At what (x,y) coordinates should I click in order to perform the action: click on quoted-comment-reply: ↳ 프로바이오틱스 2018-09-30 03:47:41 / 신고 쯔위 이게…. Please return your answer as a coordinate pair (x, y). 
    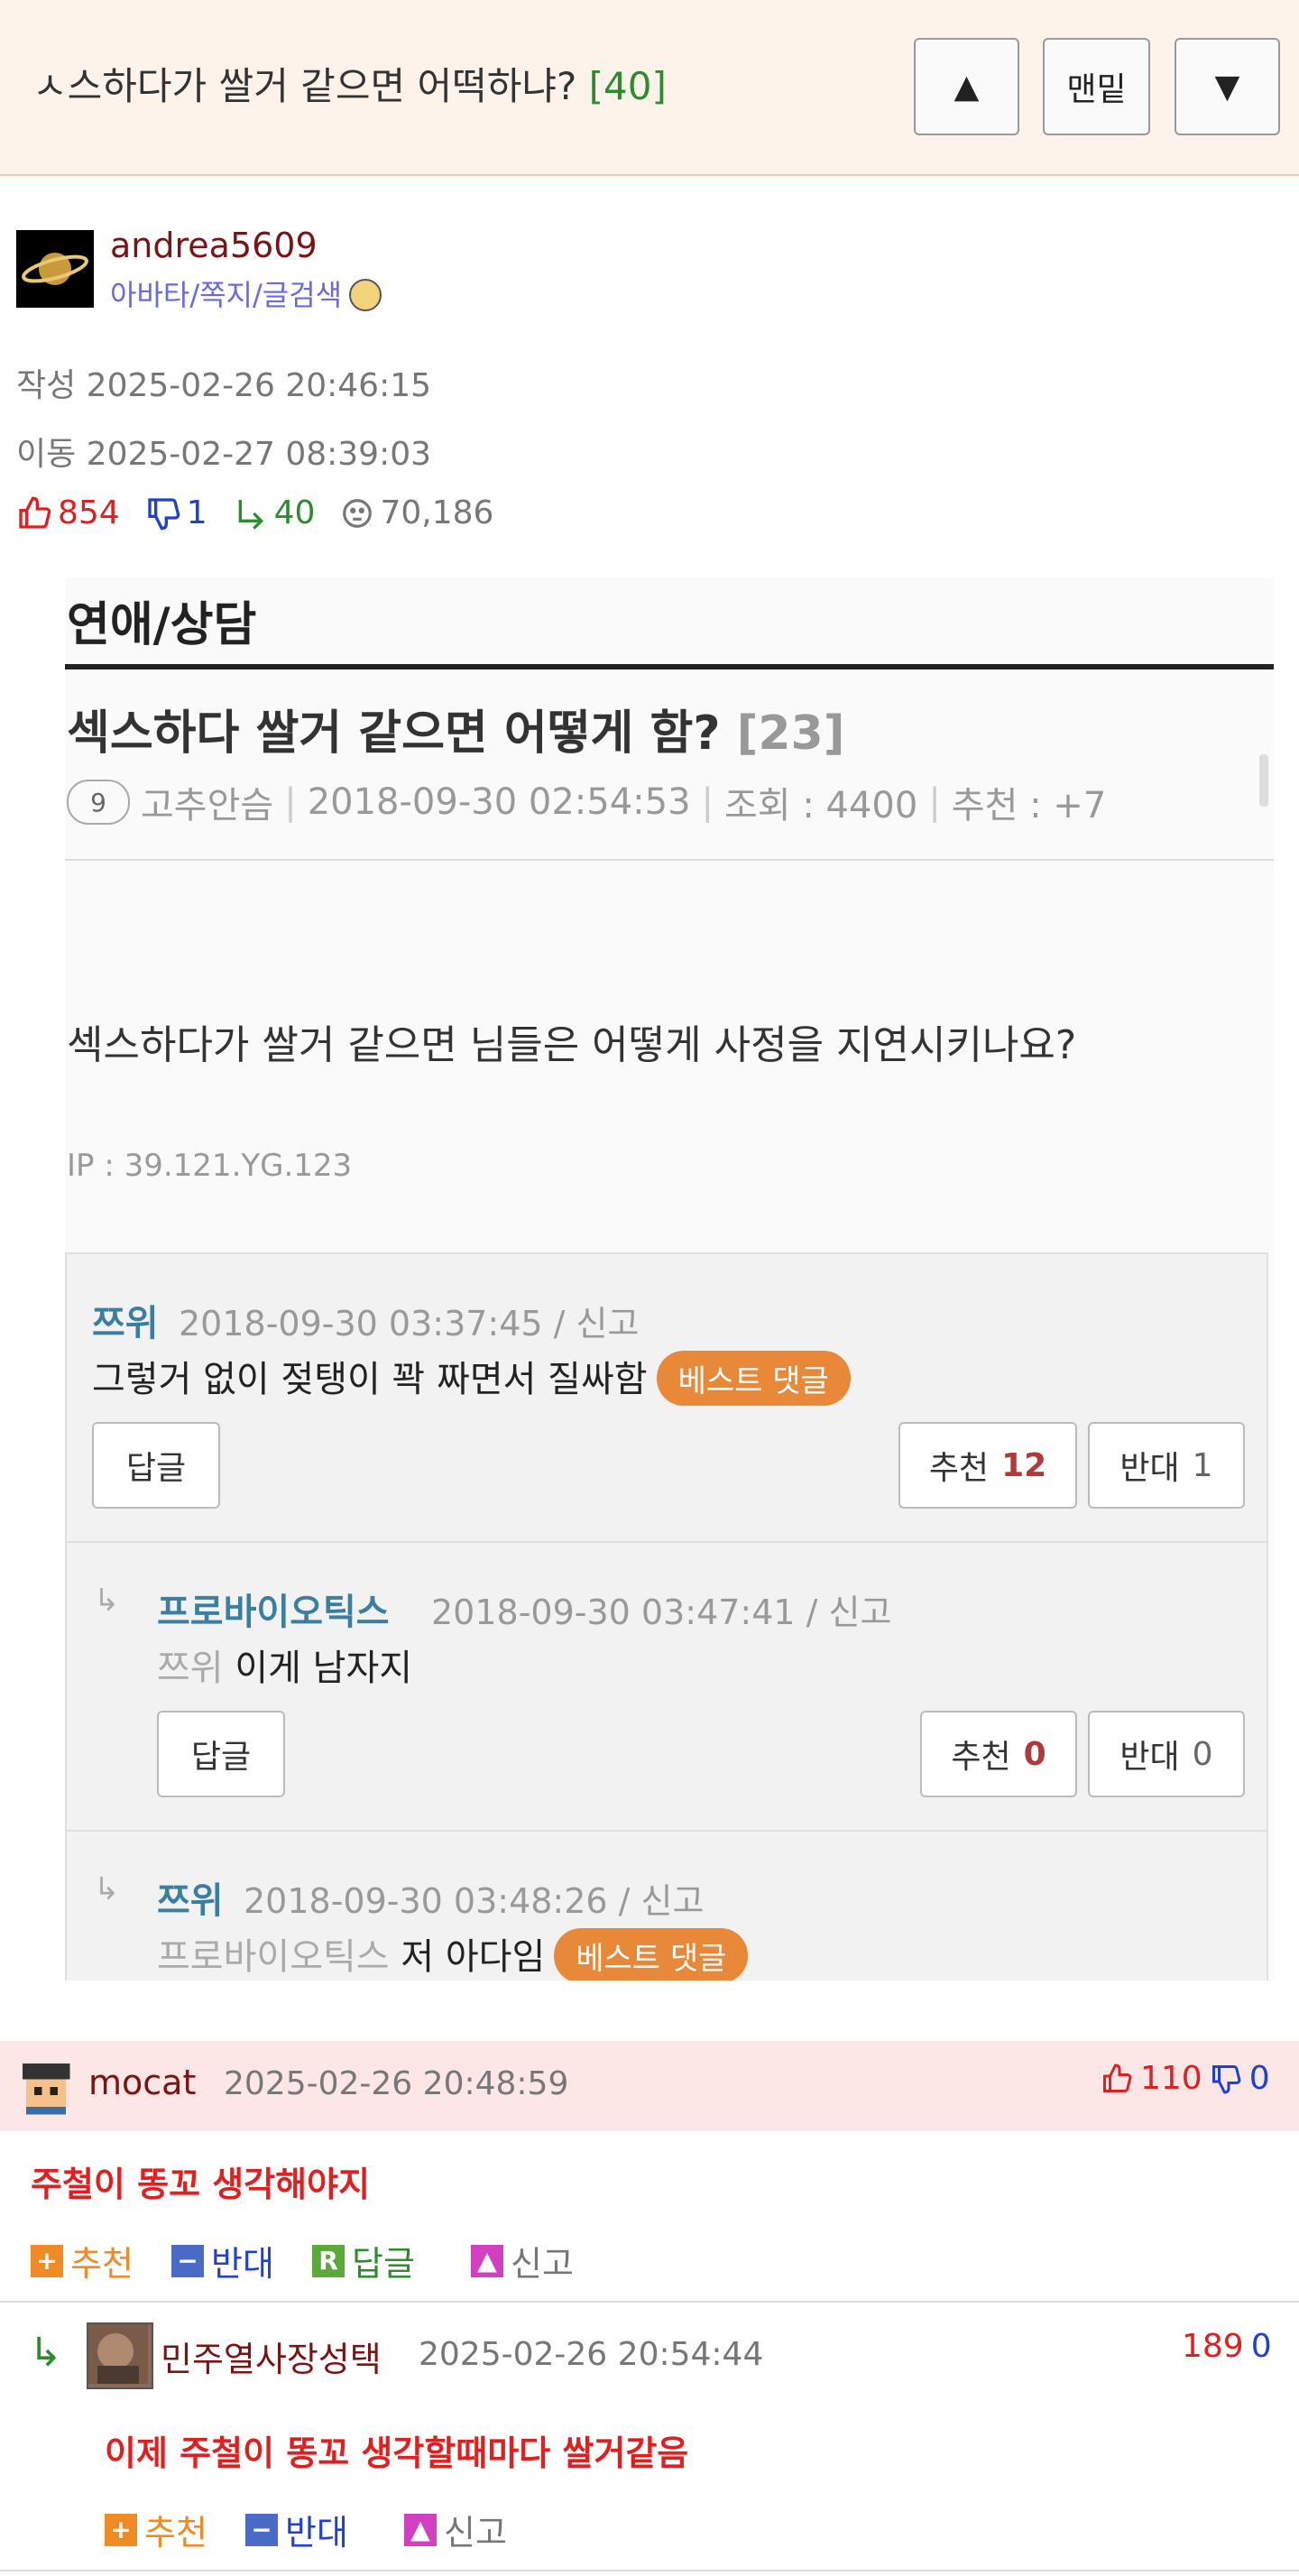
    Looking at the image, I should click on (666, 1686).